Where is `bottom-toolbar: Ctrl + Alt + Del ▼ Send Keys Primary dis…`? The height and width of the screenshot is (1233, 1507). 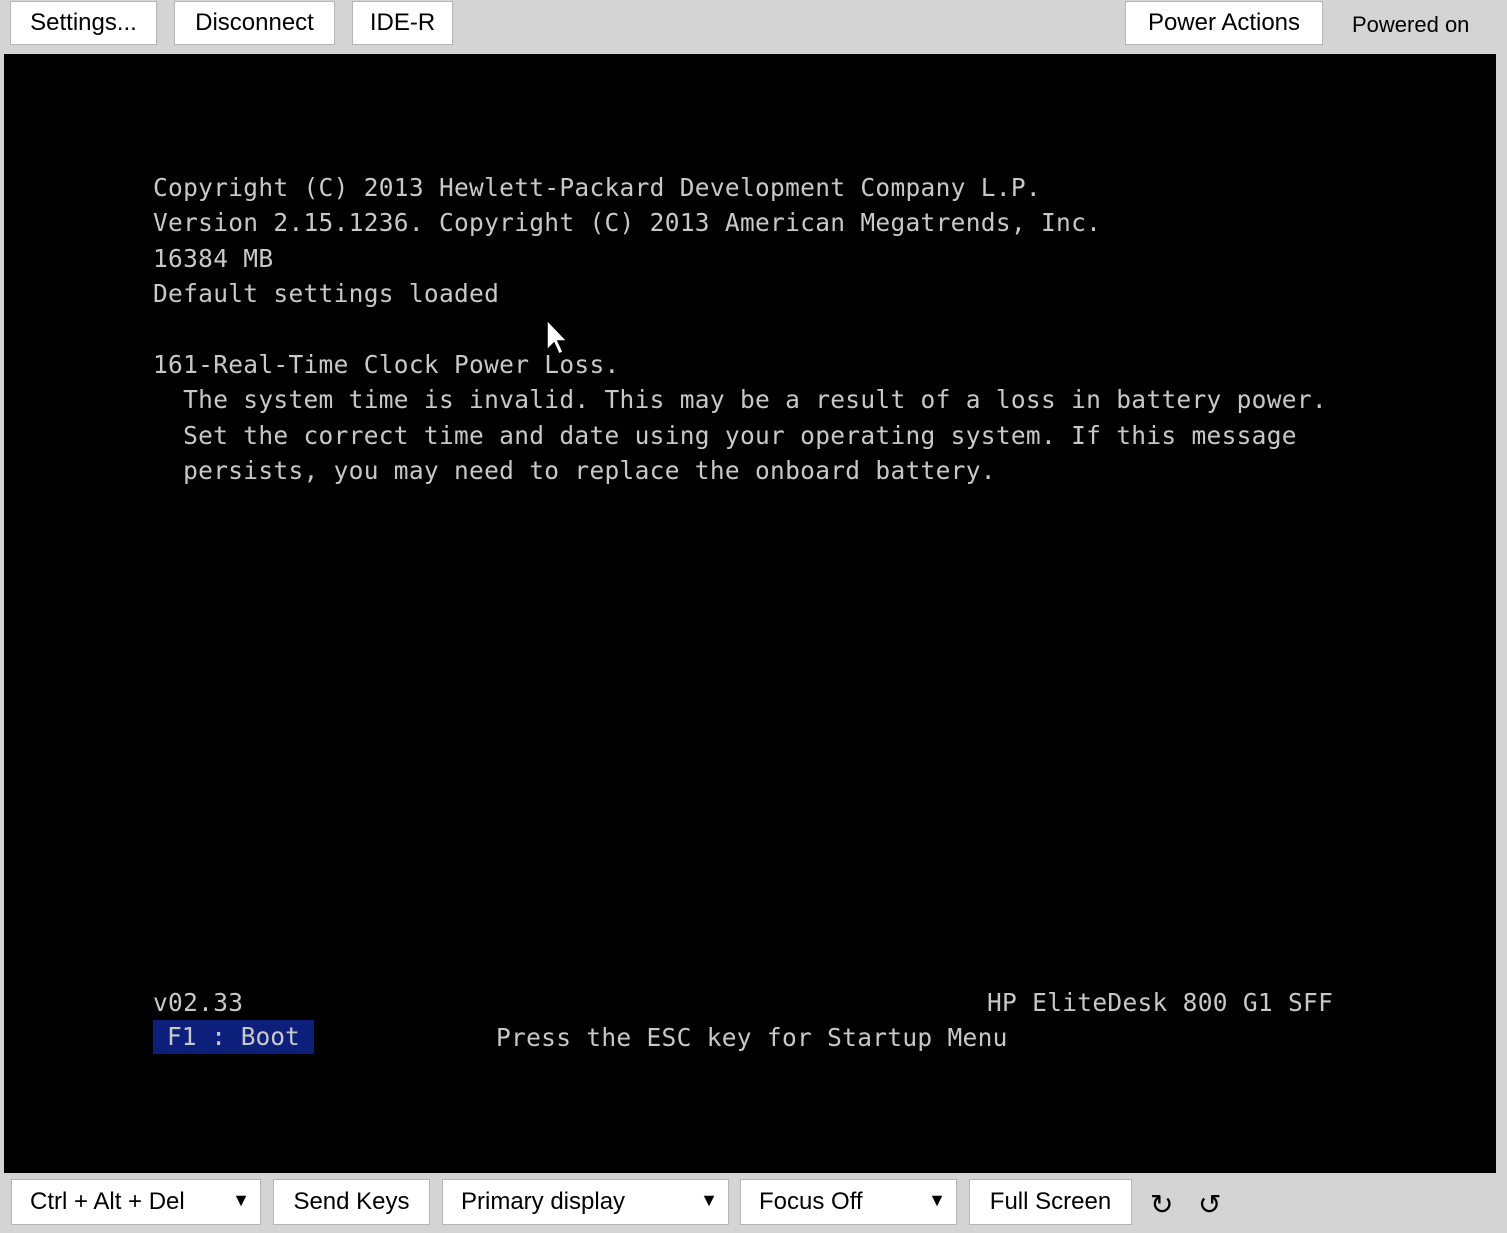
bottom-toolbar: Ctrl + Alt + Del ▼ Send Keys Primary dis… is located at coordinates (753, 1203).